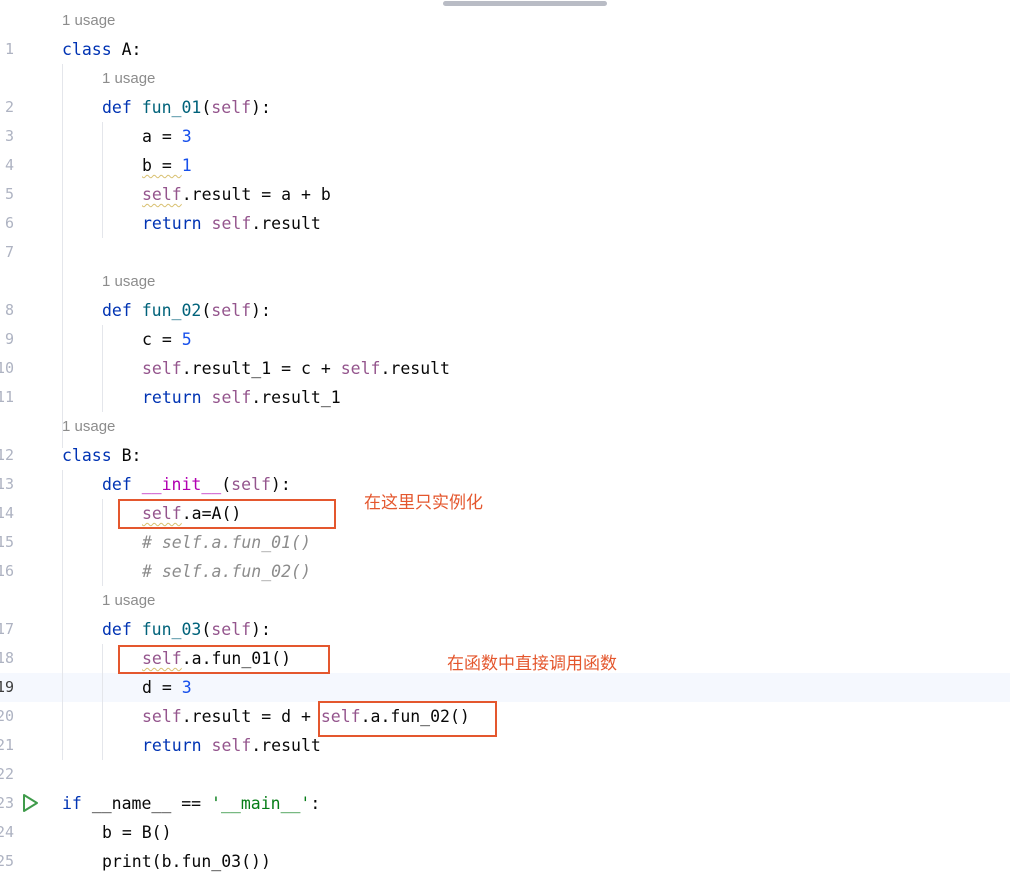  What do you see at coordinates (226, 542) in the screenshot?
I see `code-token: # self.a.fun_01()` at bounding box center [226, 542].